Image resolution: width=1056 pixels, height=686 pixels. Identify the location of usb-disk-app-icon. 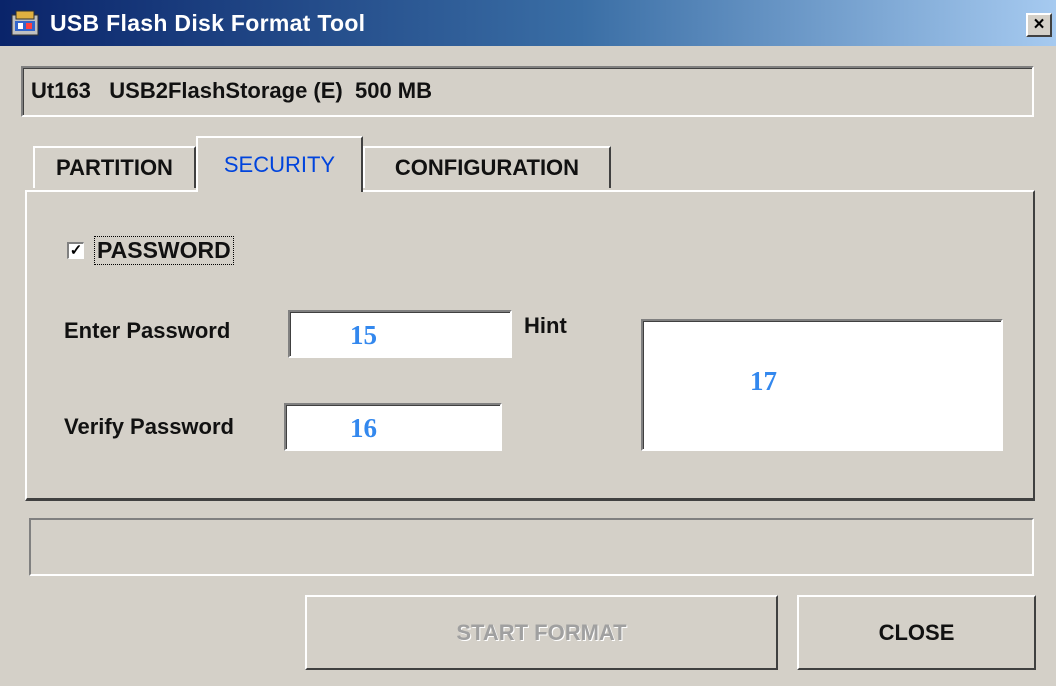
(25, 23).